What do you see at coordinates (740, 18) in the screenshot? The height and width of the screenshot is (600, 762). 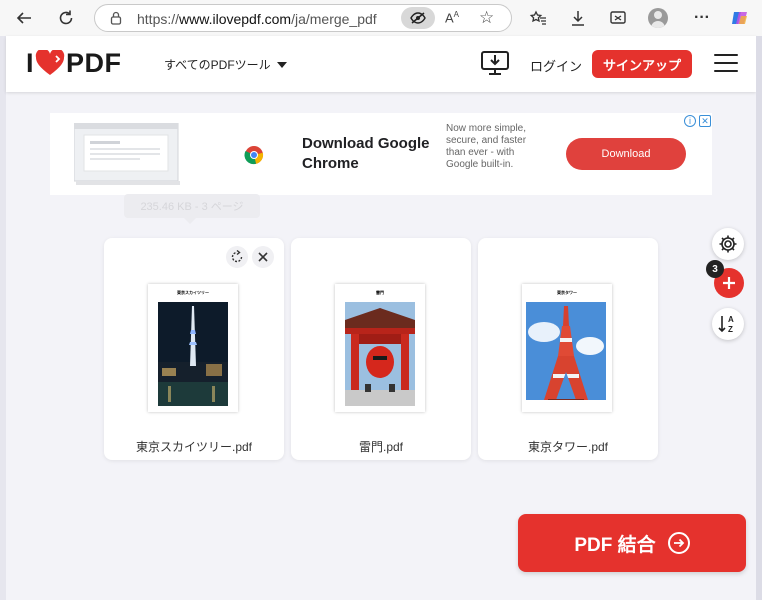 I see `copilot-icon` at bounding box center [740, 18].